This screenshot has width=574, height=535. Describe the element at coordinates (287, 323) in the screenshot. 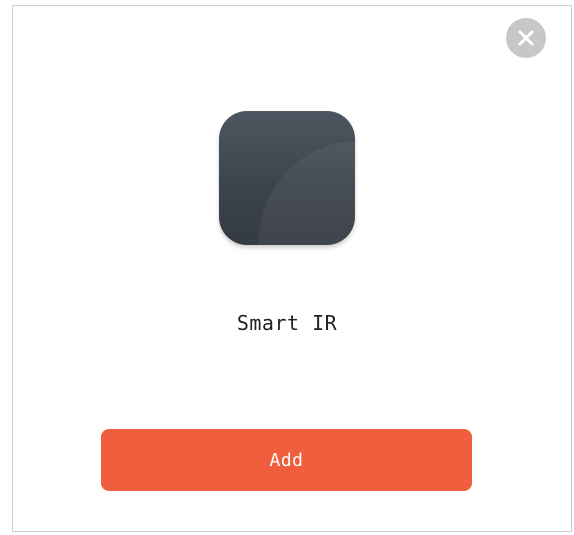

I see `device-name: Smart IR` at that location.